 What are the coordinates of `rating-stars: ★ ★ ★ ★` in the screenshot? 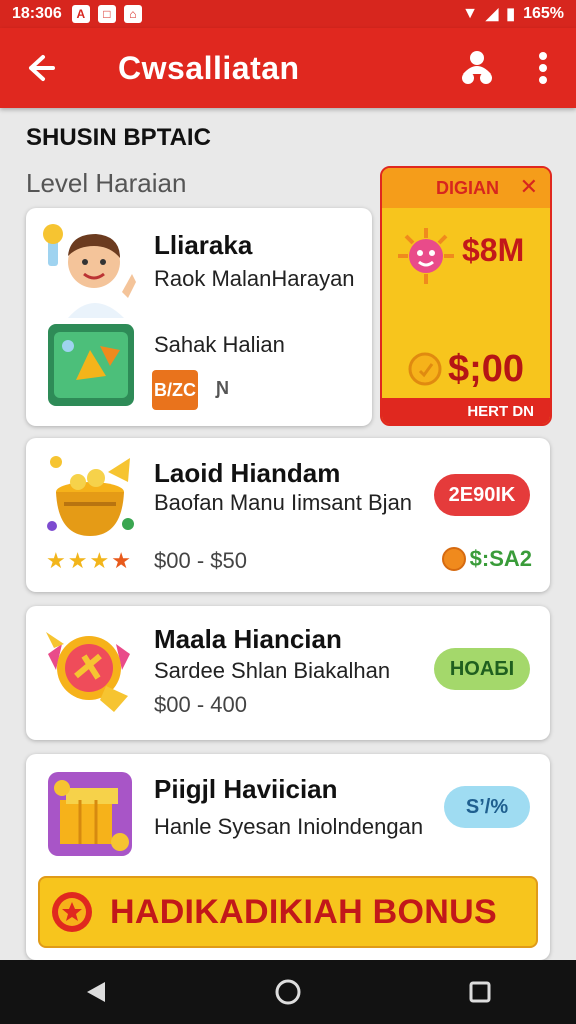 It's located at (88, 561).